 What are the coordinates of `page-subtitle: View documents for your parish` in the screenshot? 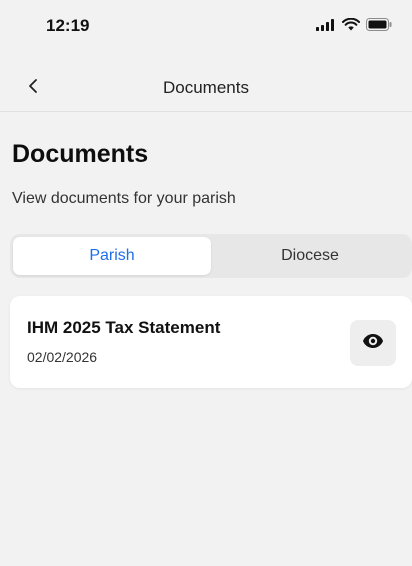 It's located at (124, 198).